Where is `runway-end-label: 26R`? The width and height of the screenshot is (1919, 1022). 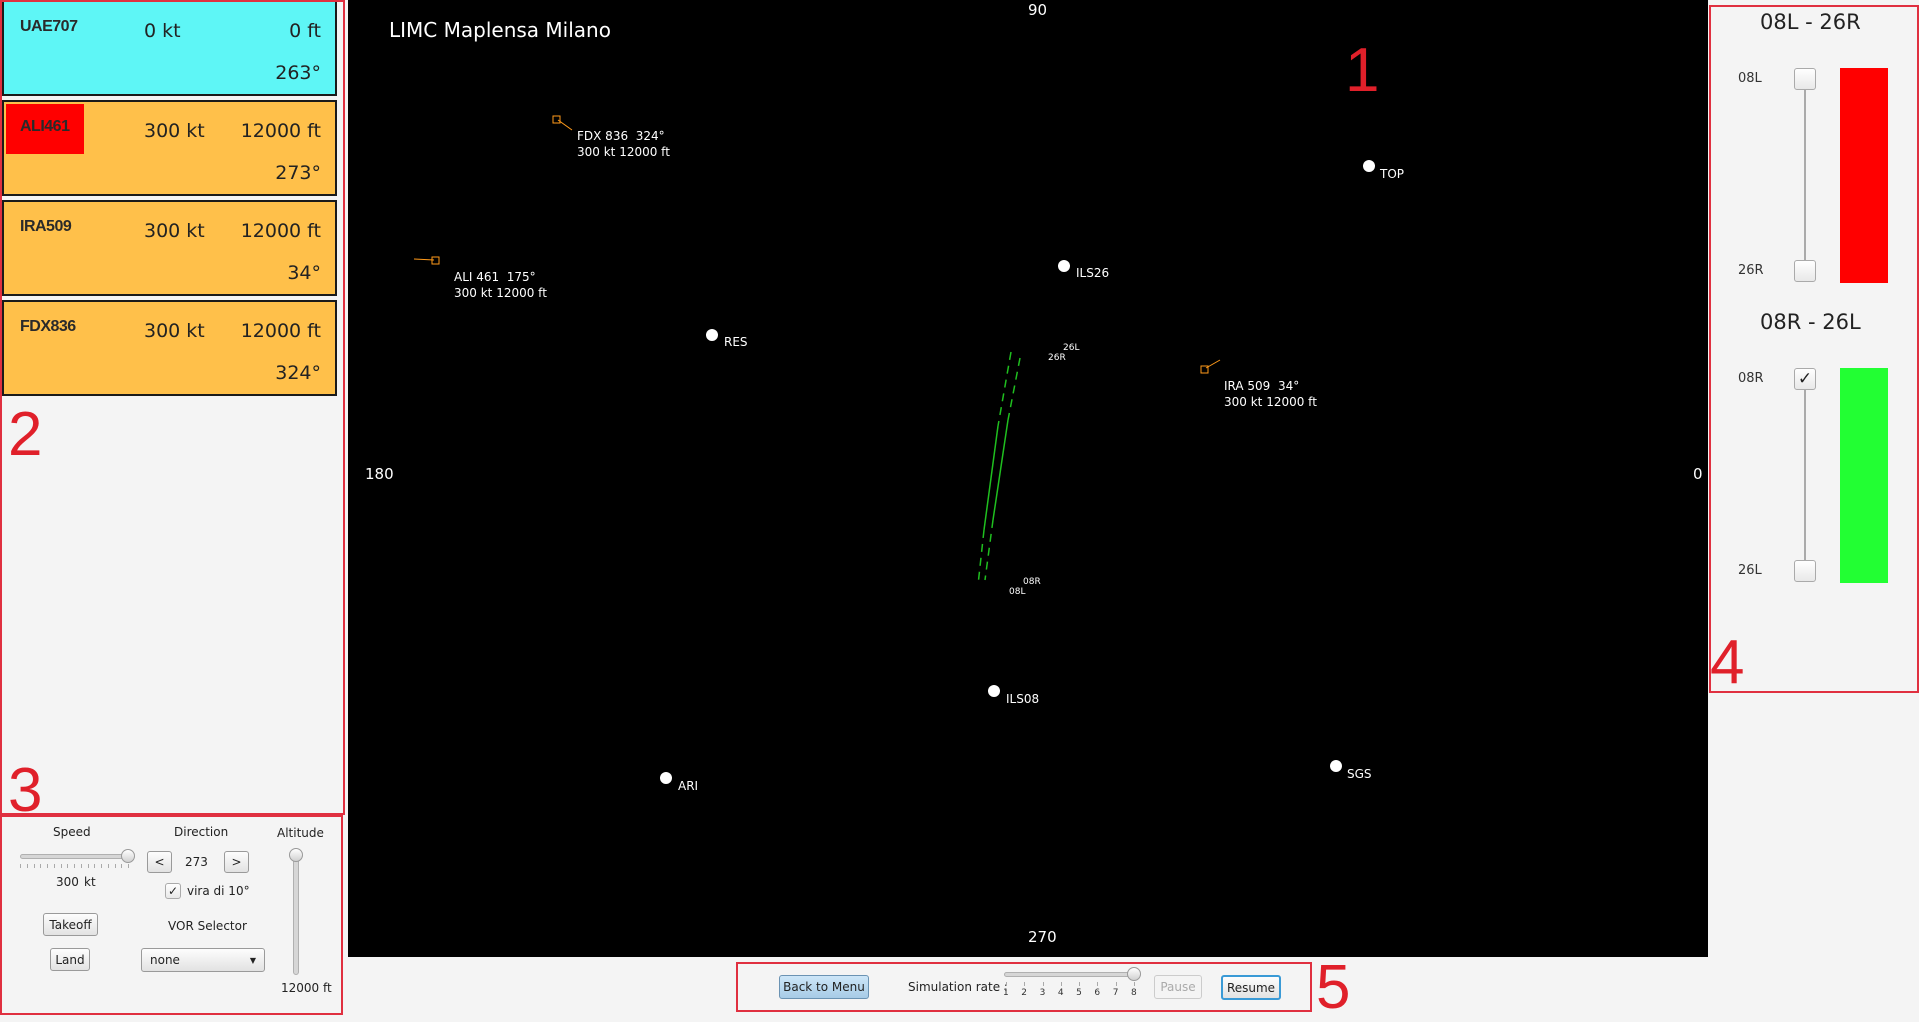 runway-end-label: 26R is located at coordinates (1751, 270).